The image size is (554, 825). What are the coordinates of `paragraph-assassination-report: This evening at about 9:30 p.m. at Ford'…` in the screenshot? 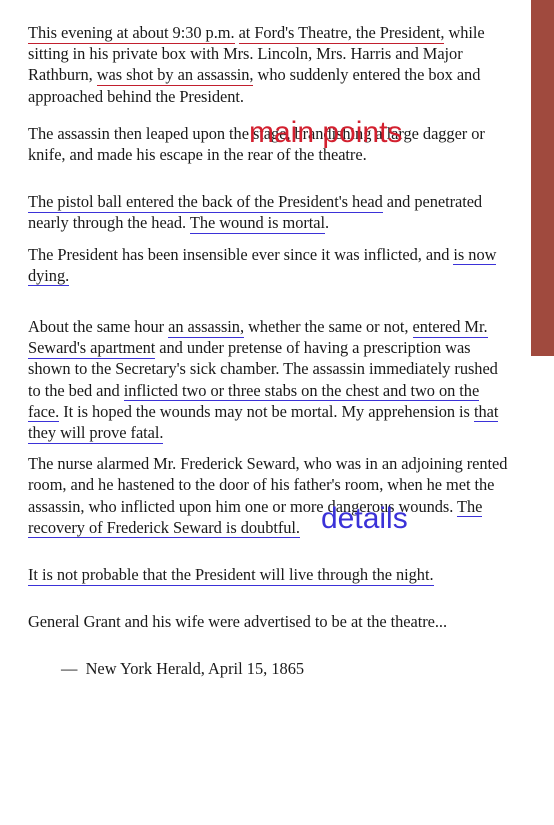 It's located at (269, 64).